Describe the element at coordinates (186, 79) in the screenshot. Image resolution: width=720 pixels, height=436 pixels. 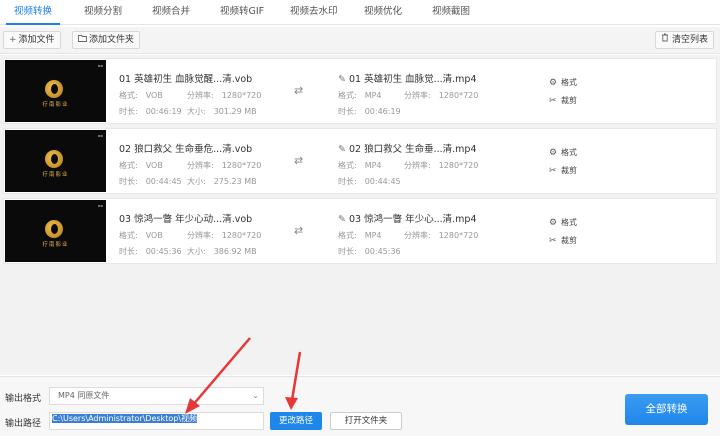
I see `source-file-name: 01 英雄初生 血脉觉醒...清.vob` at that location.